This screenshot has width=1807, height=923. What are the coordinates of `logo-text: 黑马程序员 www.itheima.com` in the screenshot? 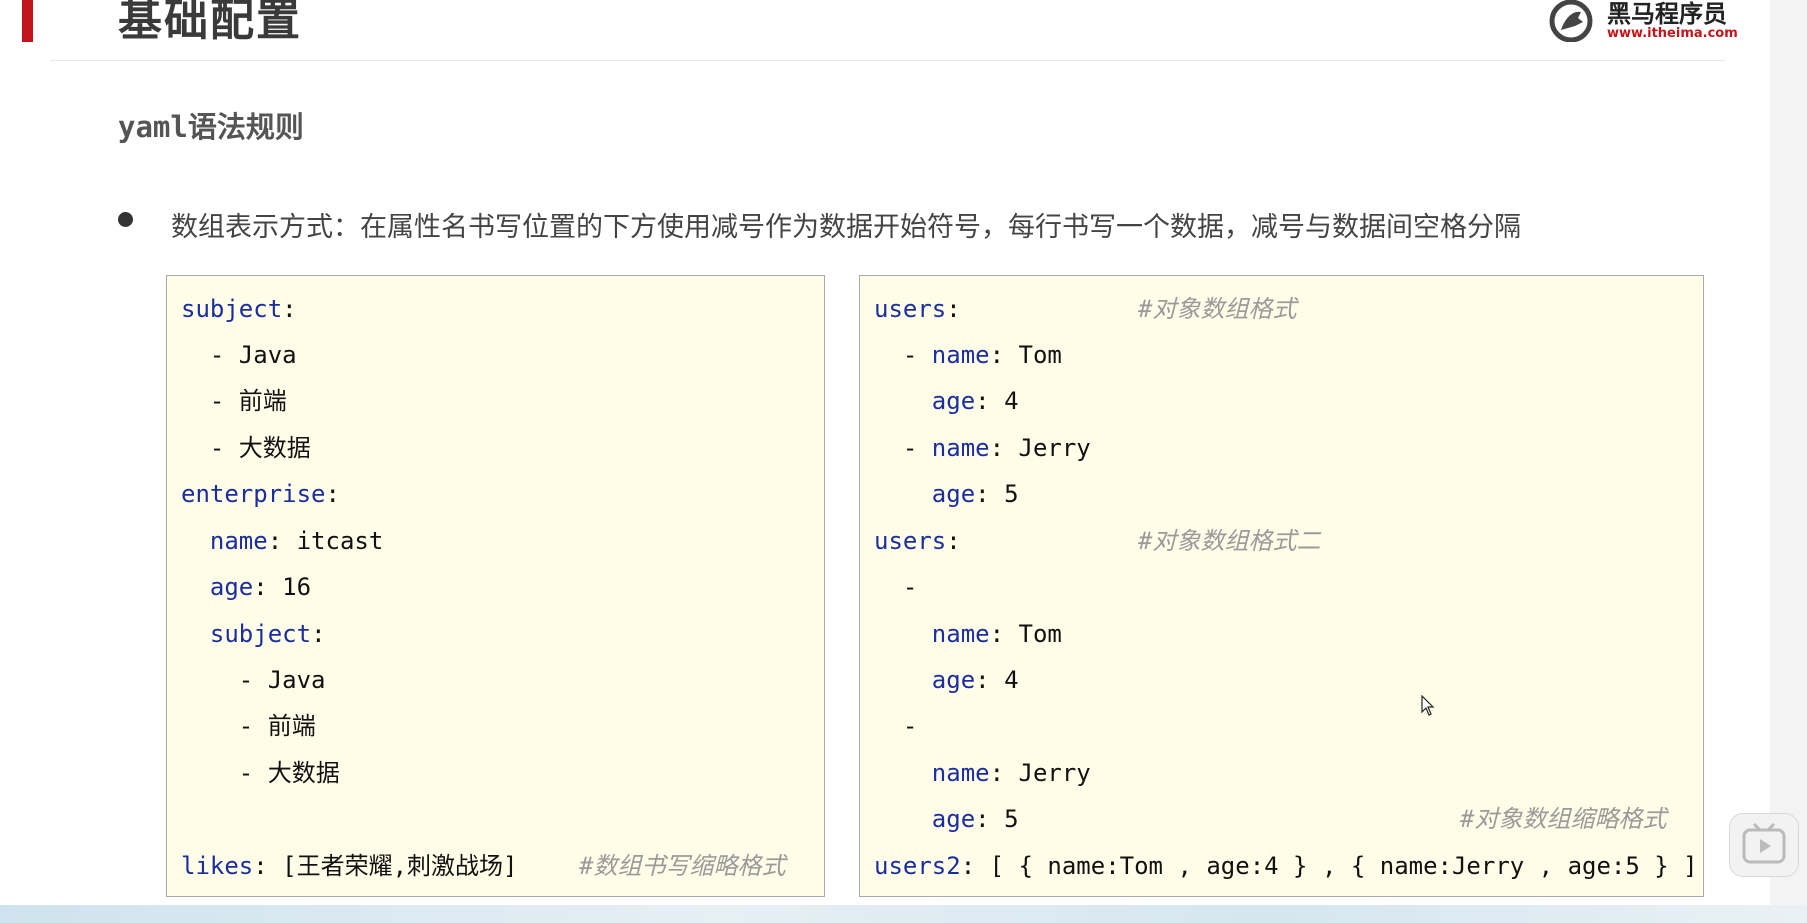 It's located at (1672, 21).